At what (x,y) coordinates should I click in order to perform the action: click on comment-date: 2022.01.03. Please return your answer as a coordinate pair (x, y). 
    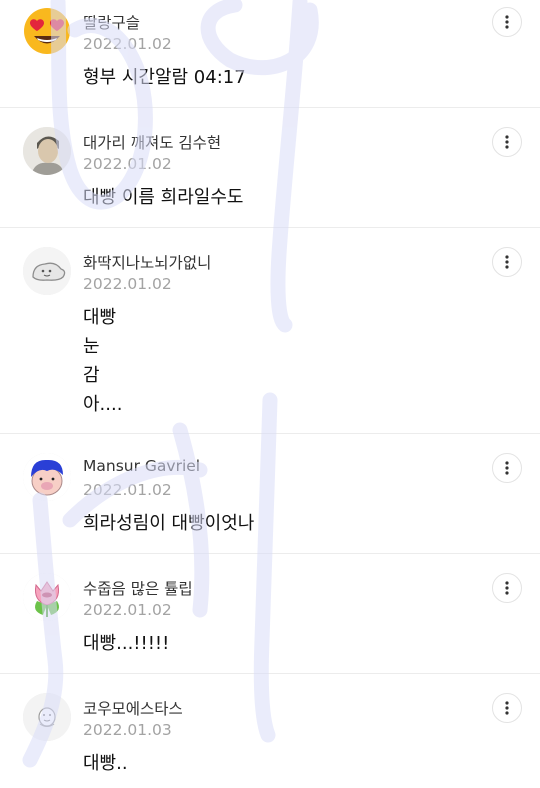
    Looking at the image, I should click on (127, 730).